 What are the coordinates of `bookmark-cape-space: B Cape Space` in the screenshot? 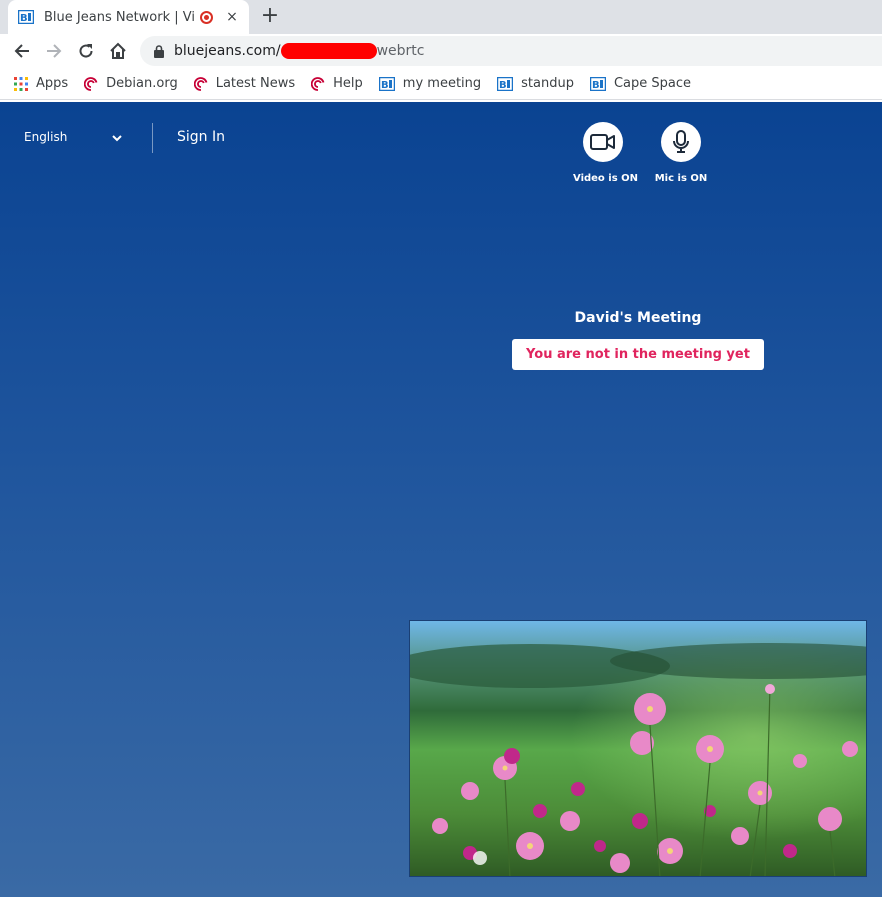 It's located at (640, 83).